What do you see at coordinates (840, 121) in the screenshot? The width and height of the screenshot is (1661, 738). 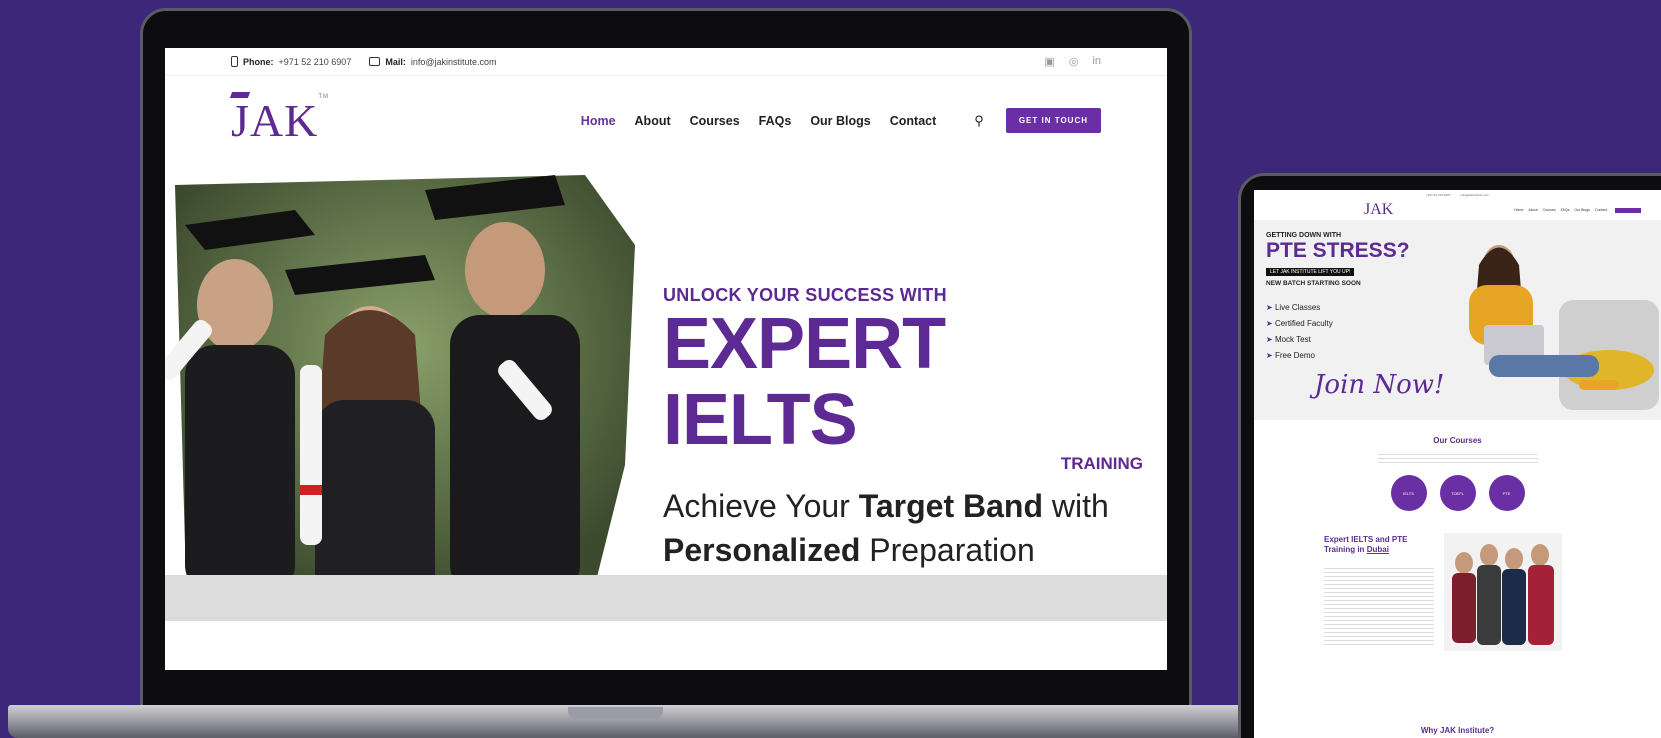 I see `nav-blogs: Our Blogs` at bounding box center [840, 121].